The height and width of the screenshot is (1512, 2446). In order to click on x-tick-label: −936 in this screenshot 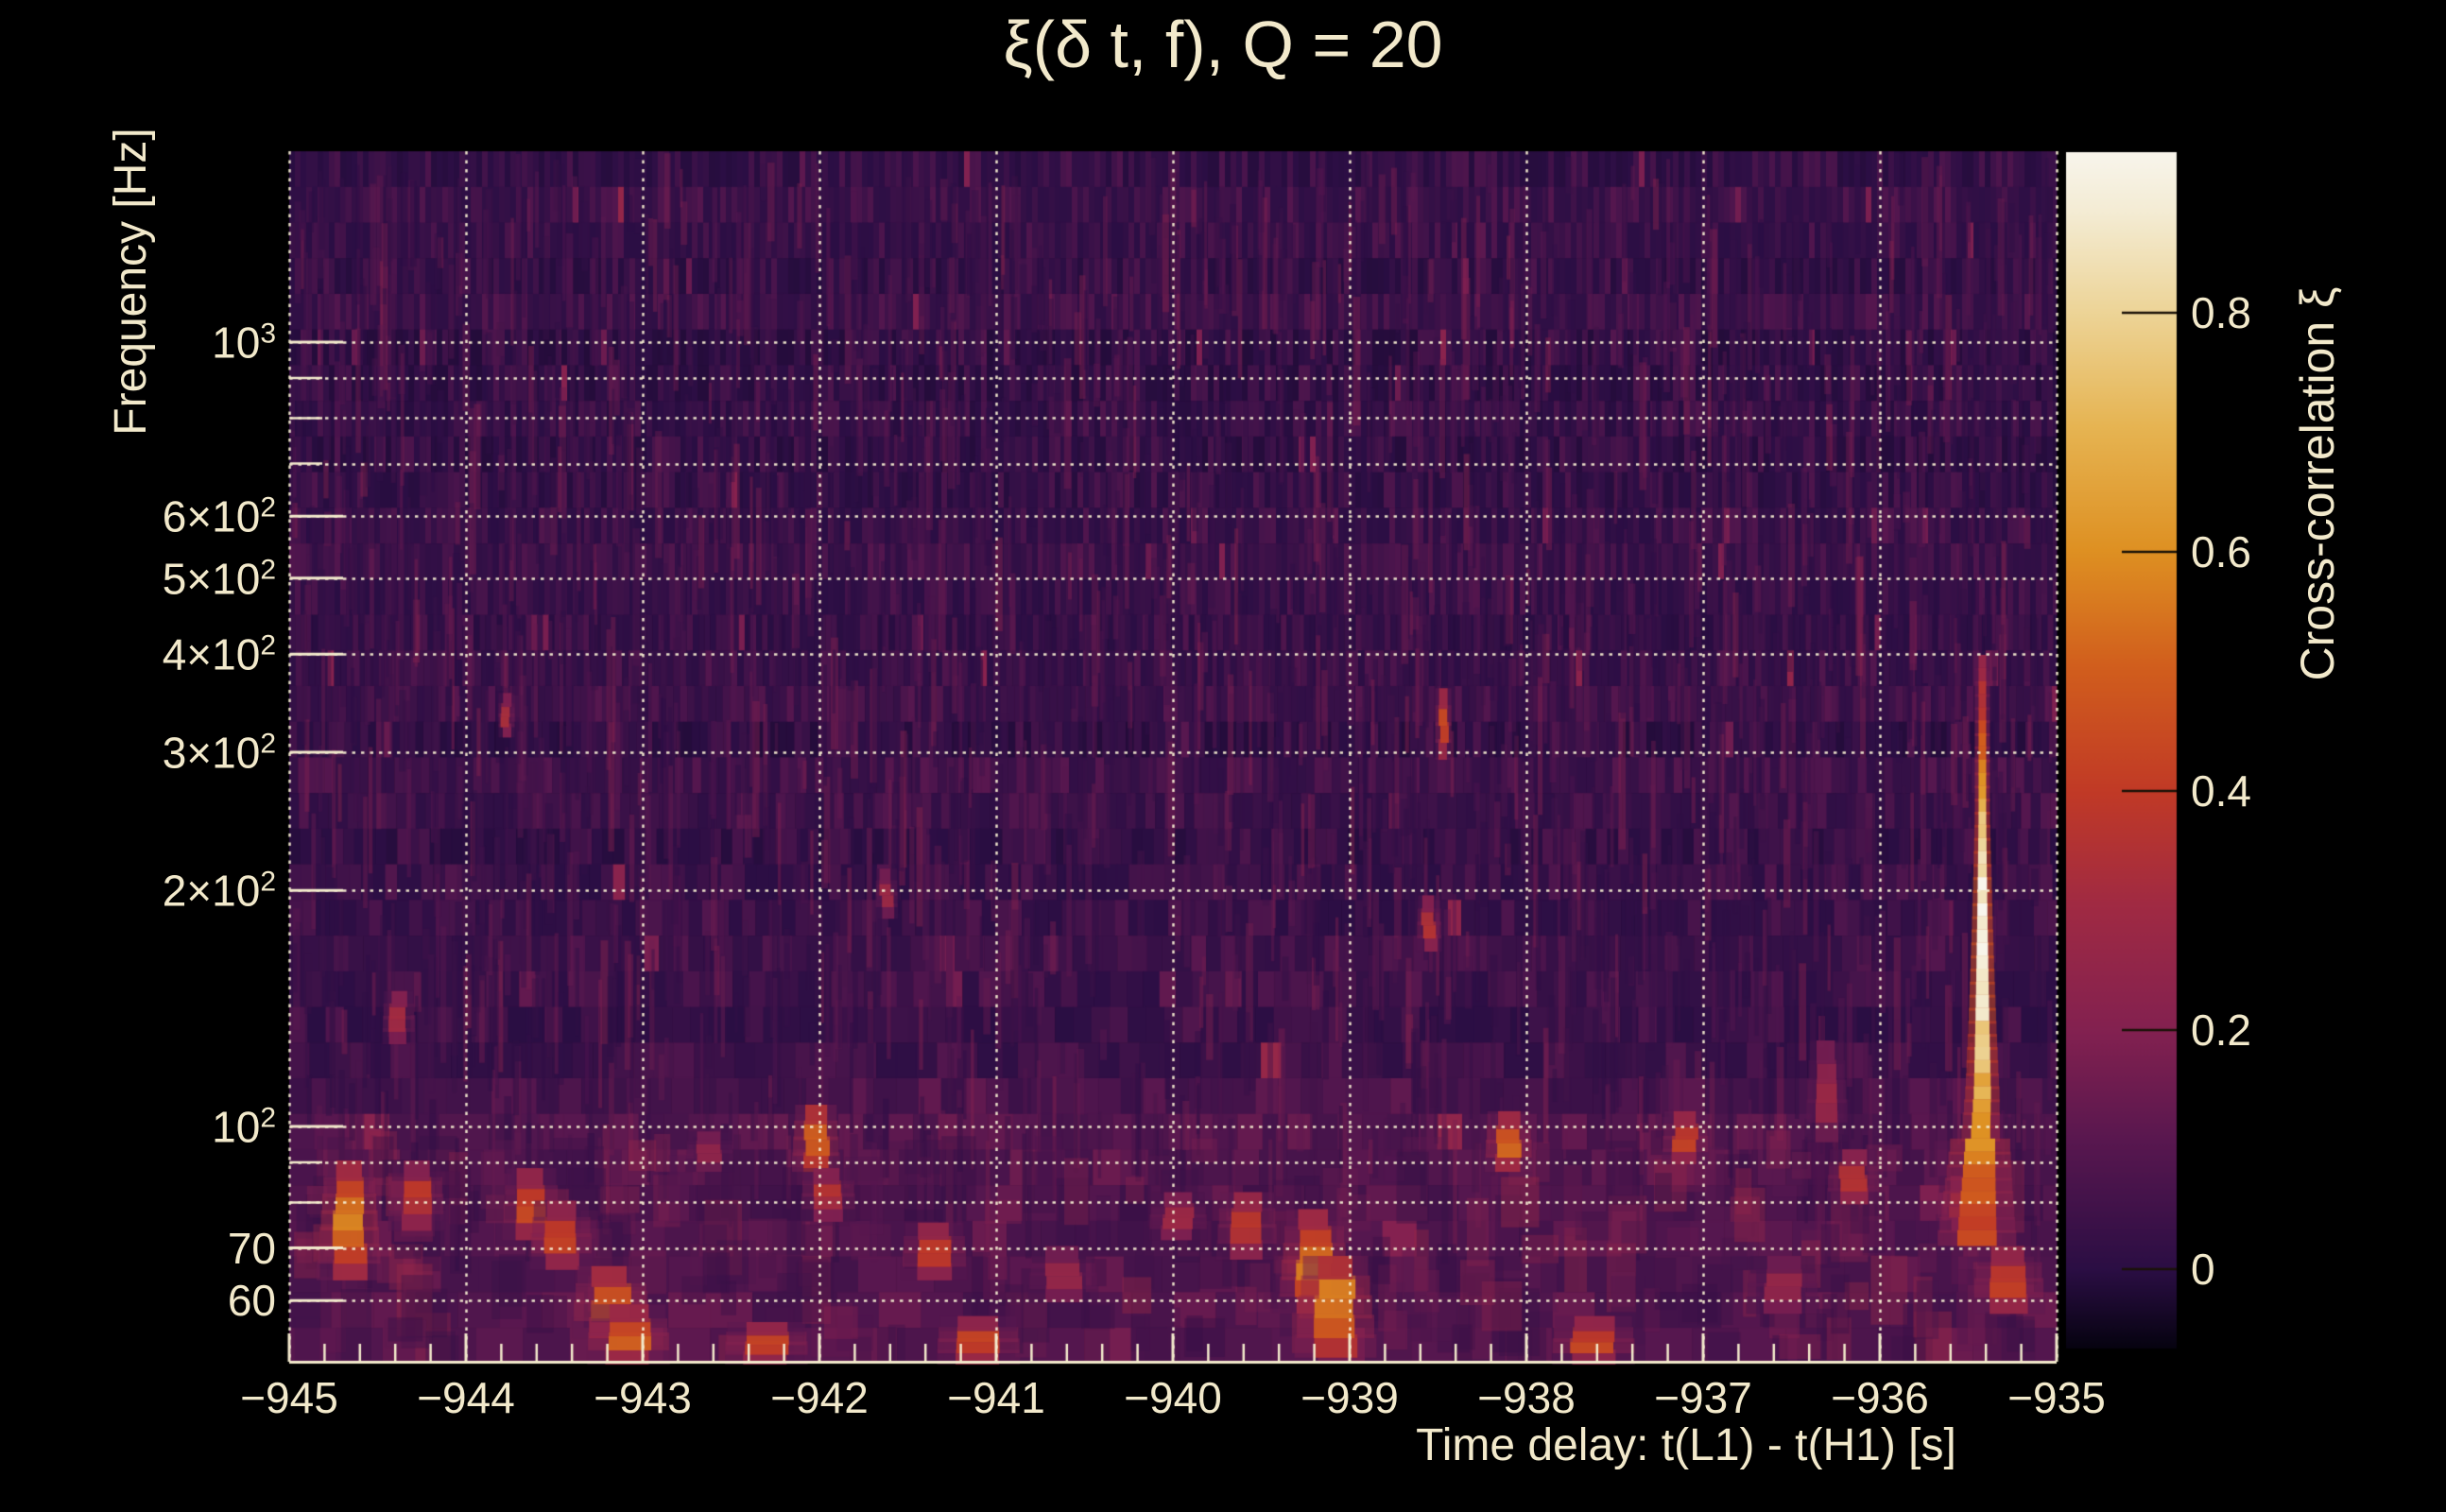, I will do `click(1880, 1397)`.